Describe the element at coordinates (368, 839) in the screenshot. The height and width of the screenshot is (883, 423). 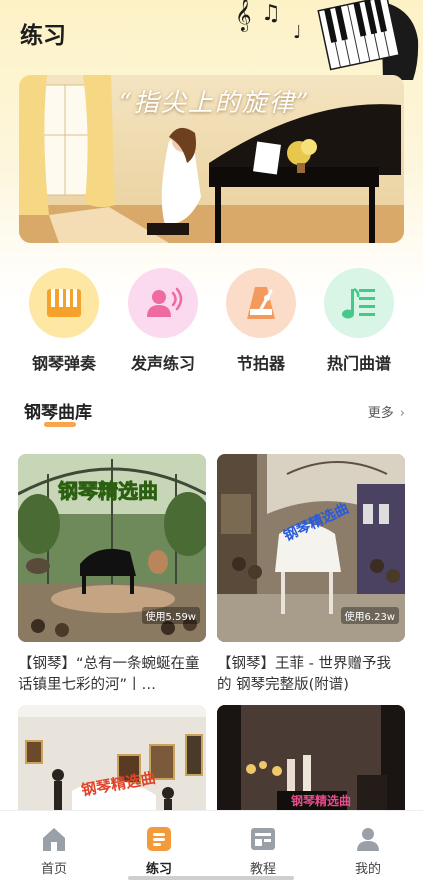
I see `profile-icon` at that location.